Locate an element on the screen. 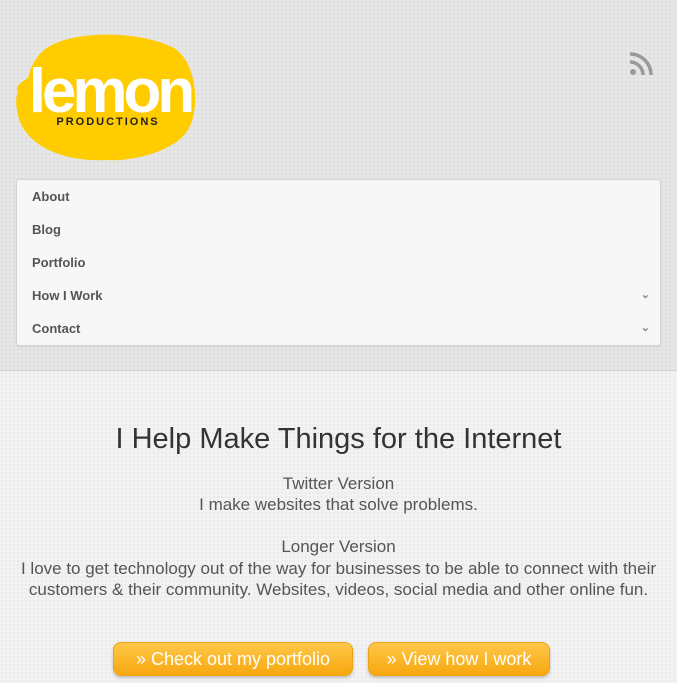  nav-item-contact: Contact ⌄ is located at coordinates (338, 328).